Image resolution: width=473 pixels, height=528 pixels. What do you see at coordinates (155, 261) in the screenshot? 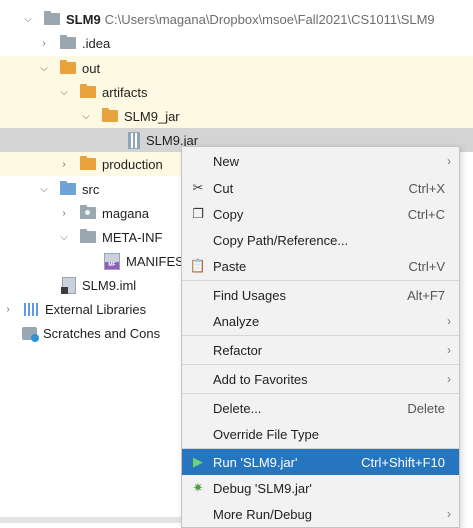
I see `tree-label-manifest: MANIFES` at bounding box center [155, 261].